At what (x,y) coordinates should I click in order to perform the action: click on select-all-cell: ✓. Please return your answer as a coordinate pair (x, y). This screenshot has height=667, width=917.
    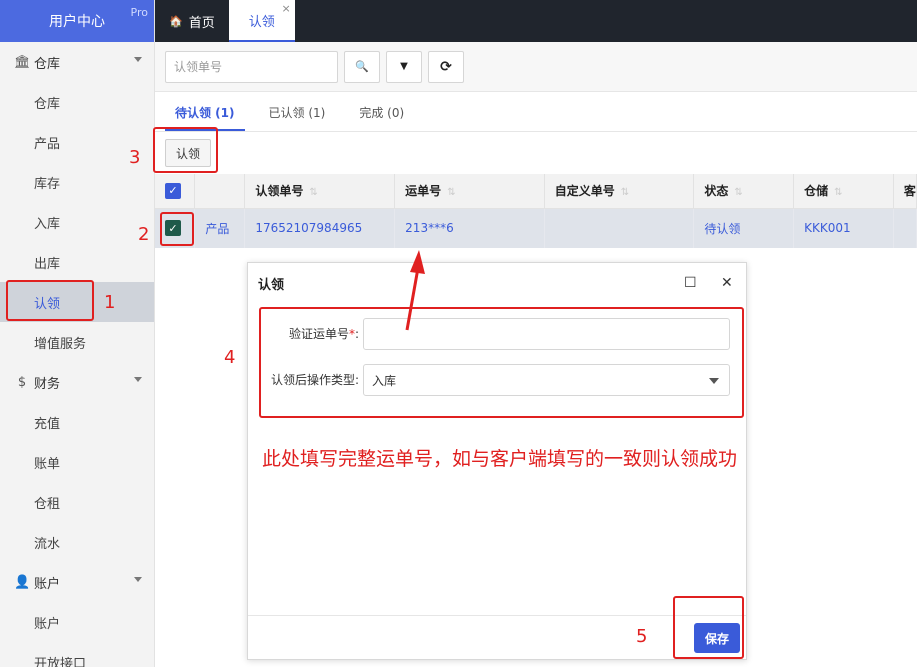
    Looking at the image, I should click on (175, 191).